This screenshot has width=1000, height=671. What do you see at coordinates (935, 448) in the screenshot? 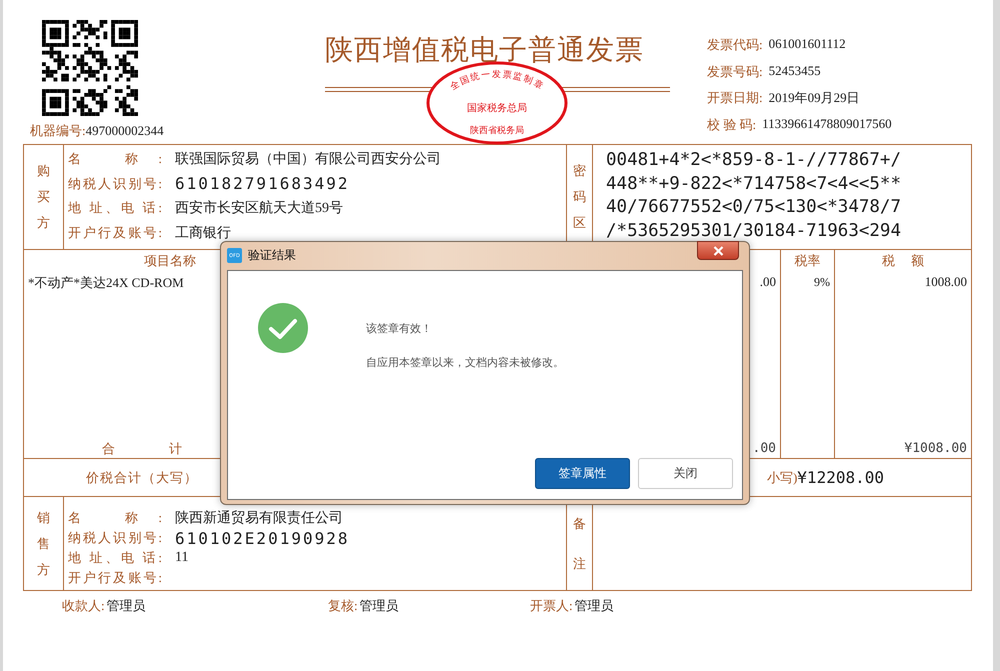
I see `total-tax: ¥1008.00` at bounding box center [935, 448].